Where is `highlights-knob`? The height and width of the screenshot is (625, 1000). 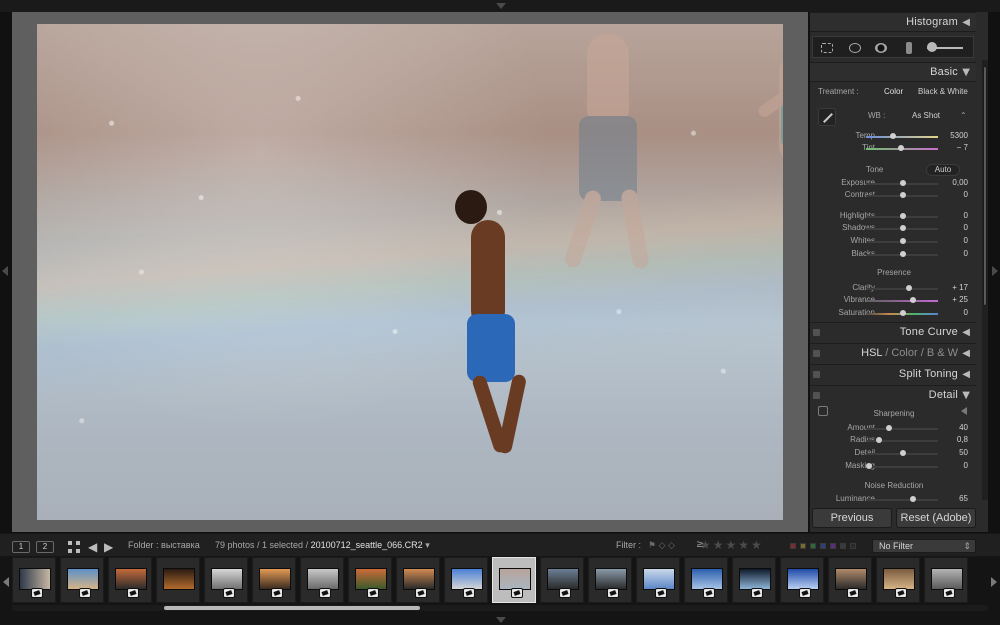
highlights-knob is located at coordinates (903, 216).